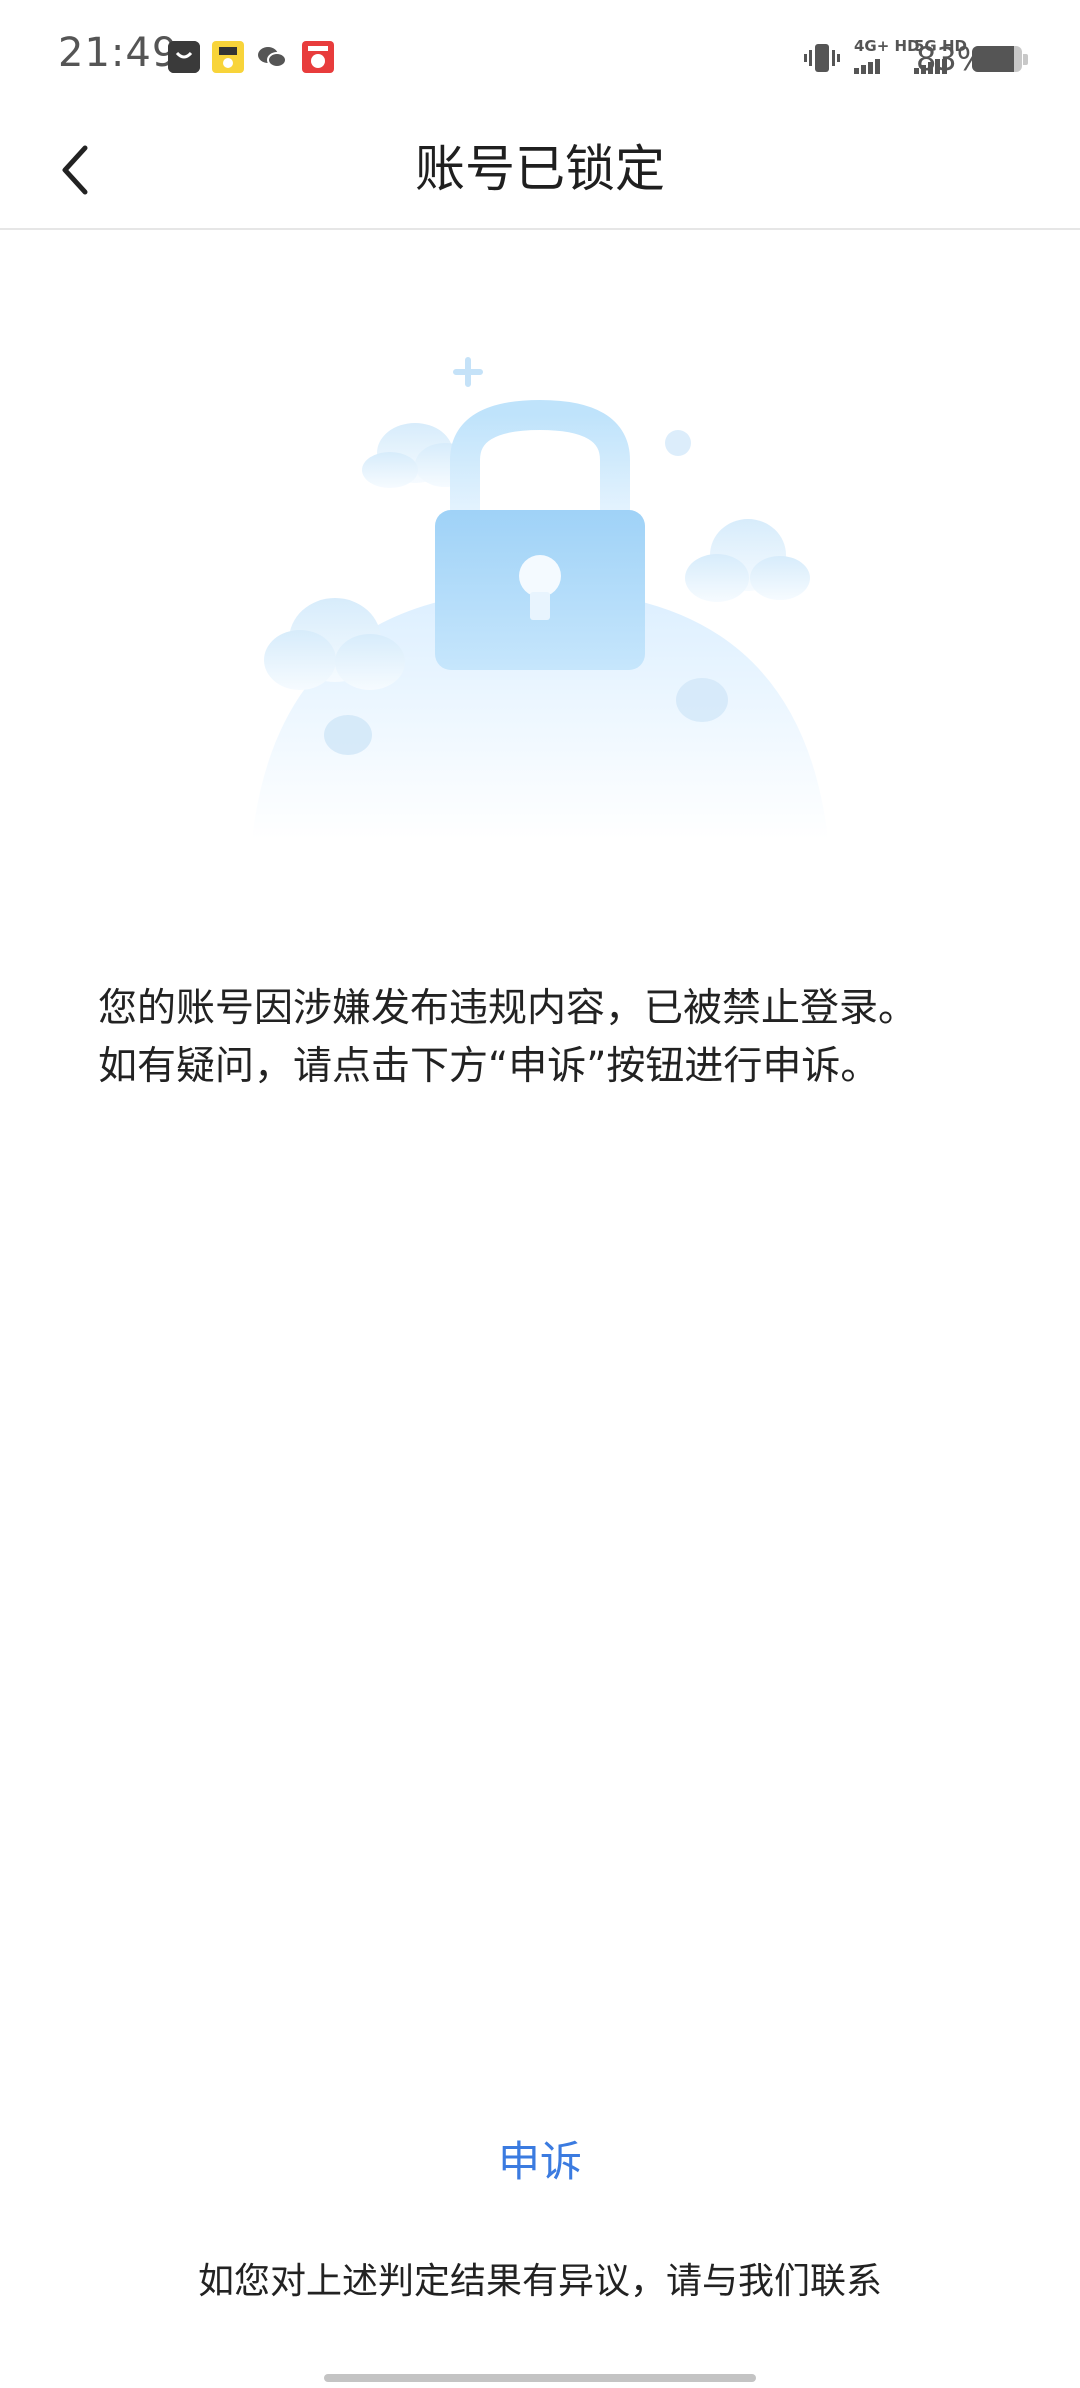 This screenshot has height=2388, width=1080. Describe the element at coordinates (993, 59) in the screenshot. I see `battery-fill` at that location.